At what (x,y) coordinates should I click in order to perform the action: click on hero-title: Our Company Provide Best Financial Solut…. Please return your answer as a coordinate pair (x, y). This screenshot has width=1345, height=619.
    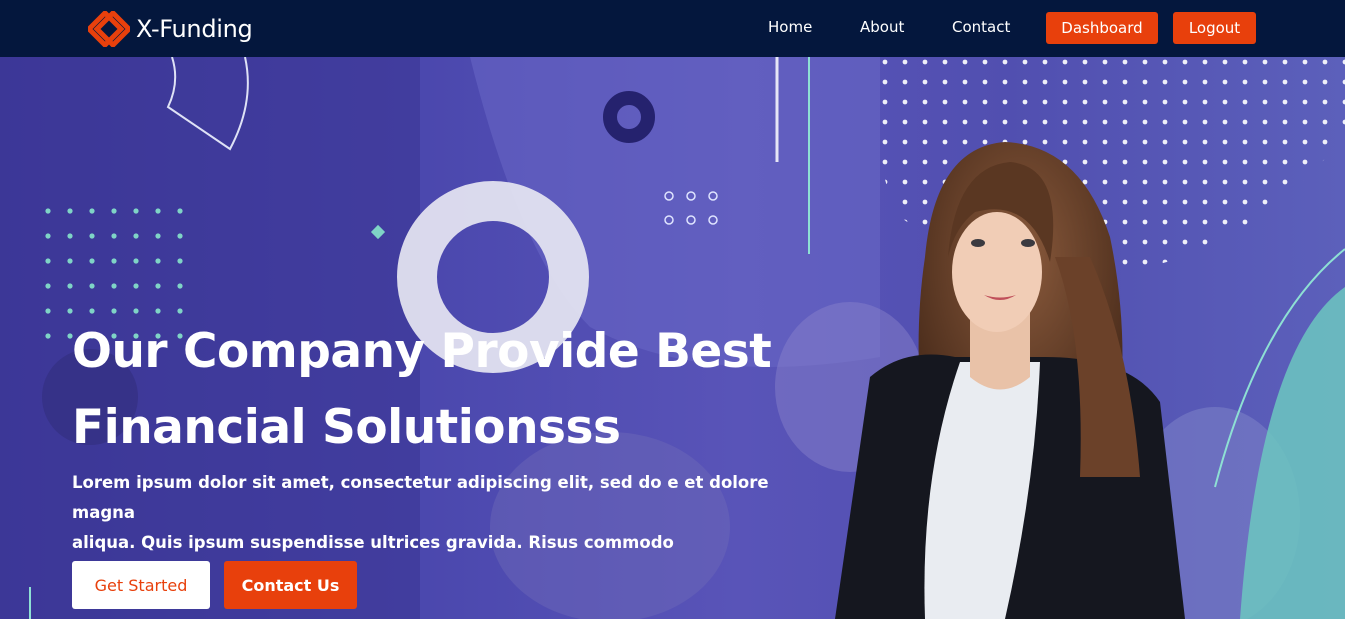
    Looking at the image, I should click on (452, 390).